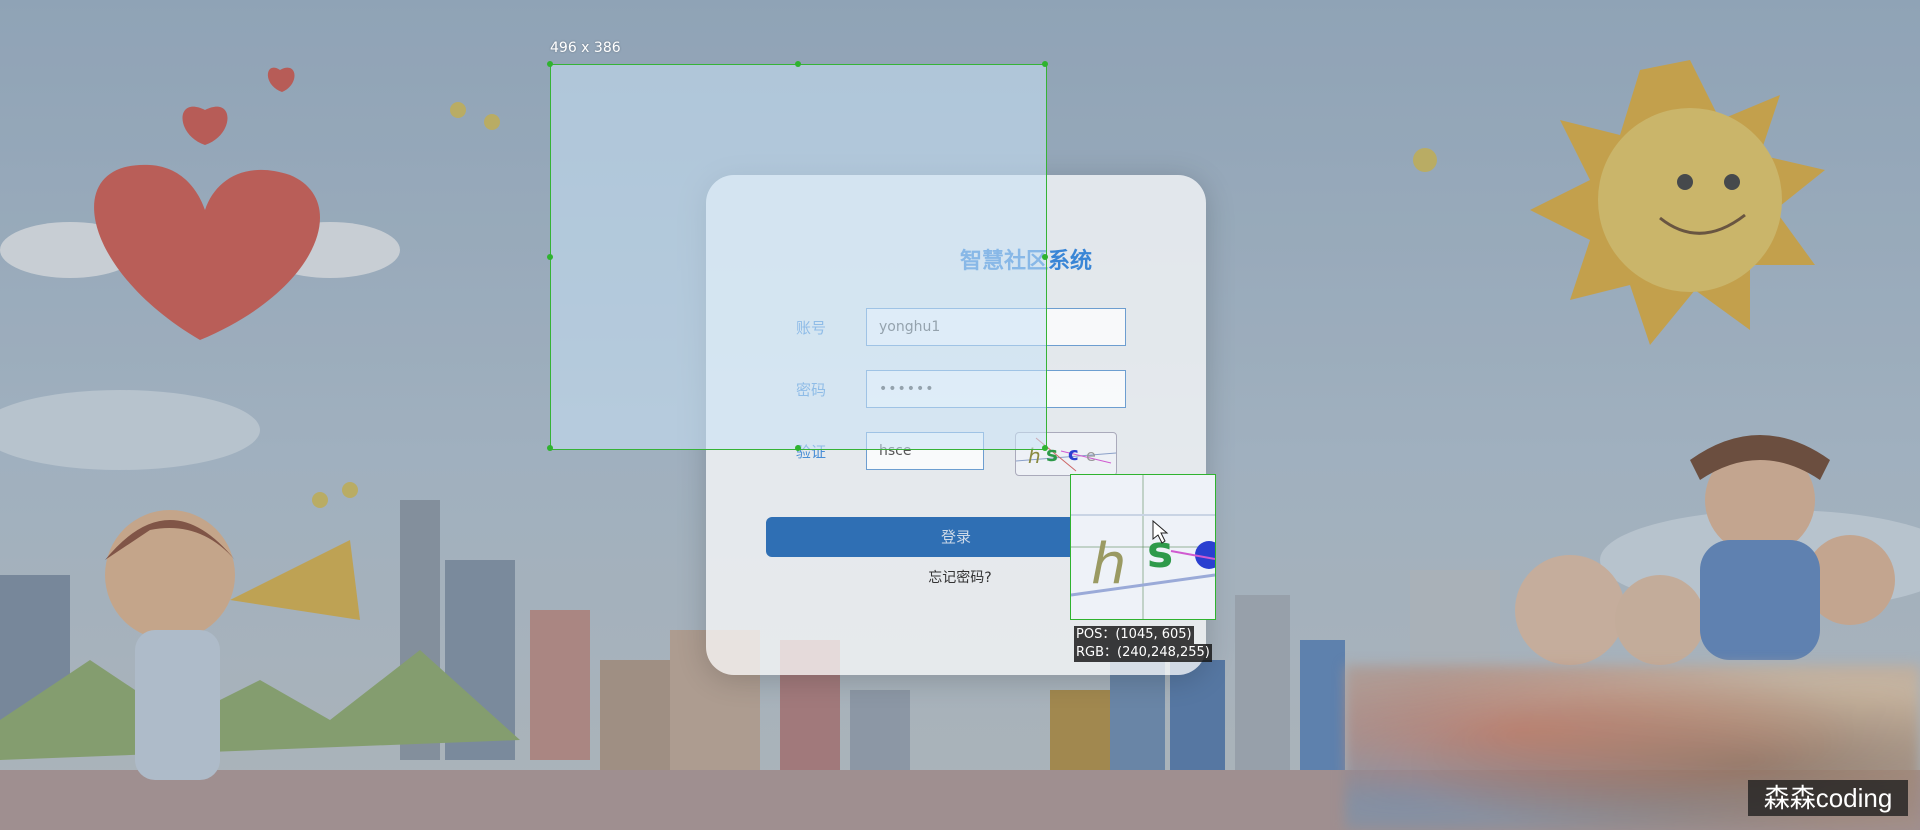 This screenshot has height=830, width=1920. What do you see at coordinates (585, 48) in the screenshot?
I see `selection-size-label: 496 x 386` at bounding box center [585, 48].